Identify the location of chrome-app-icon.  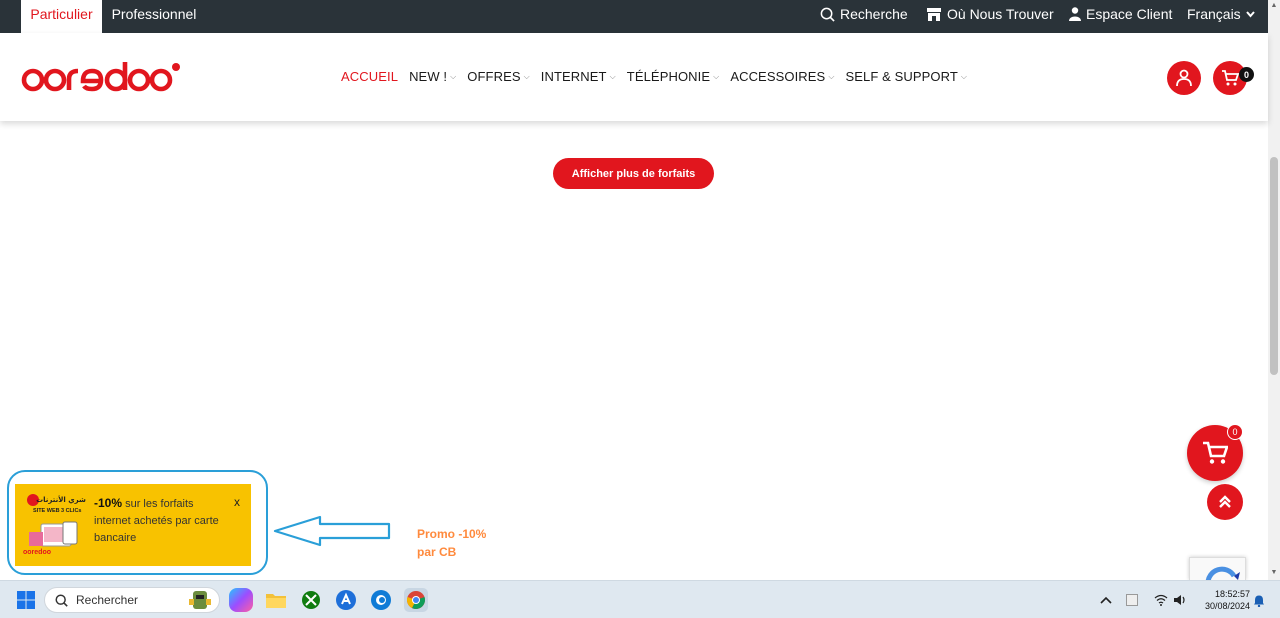
(416, 600).